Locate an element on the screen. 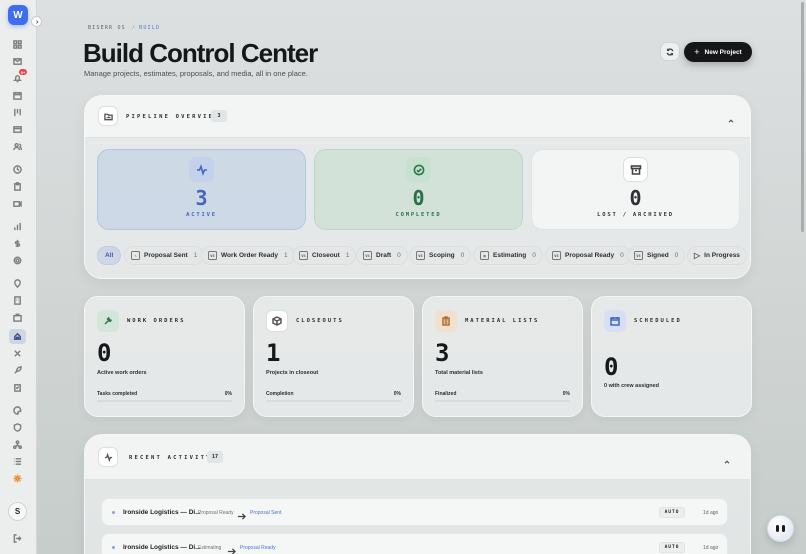 The height and width of the screenshot is (554, 806). grid-icon is located at coordinates (17, 44).